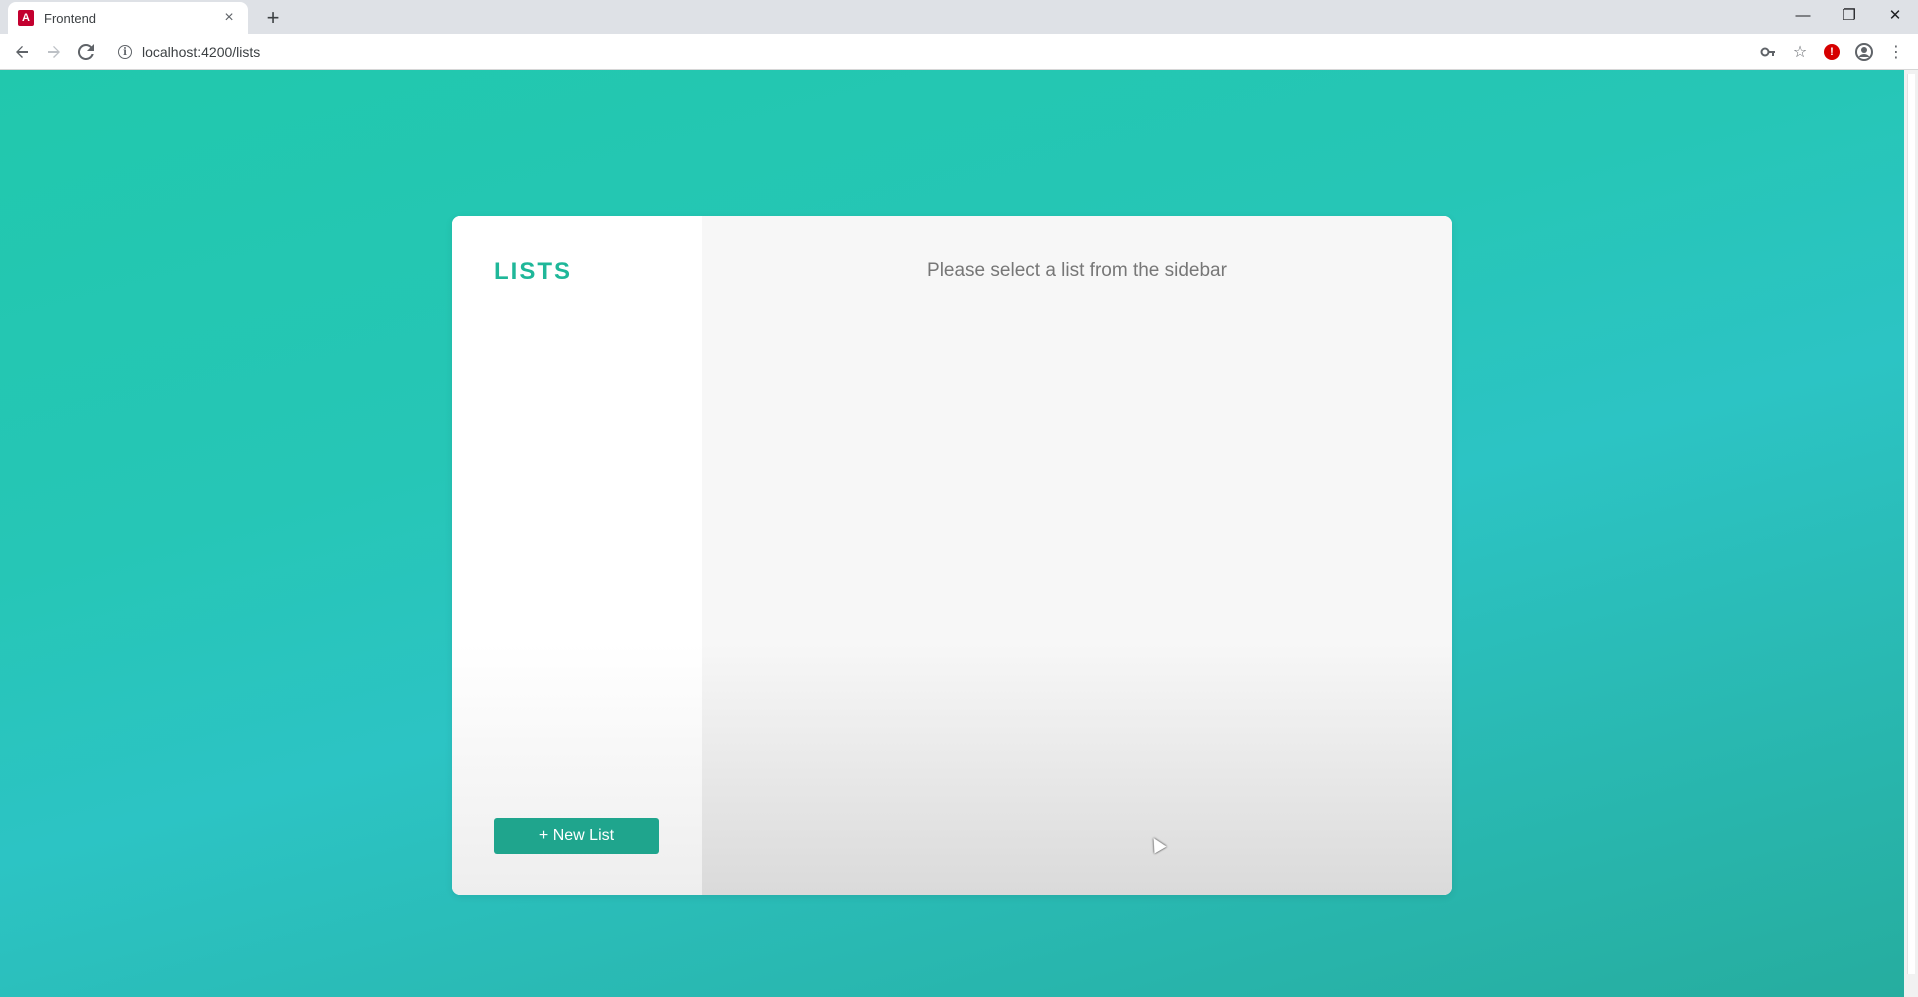 The image size is (1918, 997). Describe the element at coordinates (22, 52) in the screenshot. I see `back-arrow-icon` at that location.